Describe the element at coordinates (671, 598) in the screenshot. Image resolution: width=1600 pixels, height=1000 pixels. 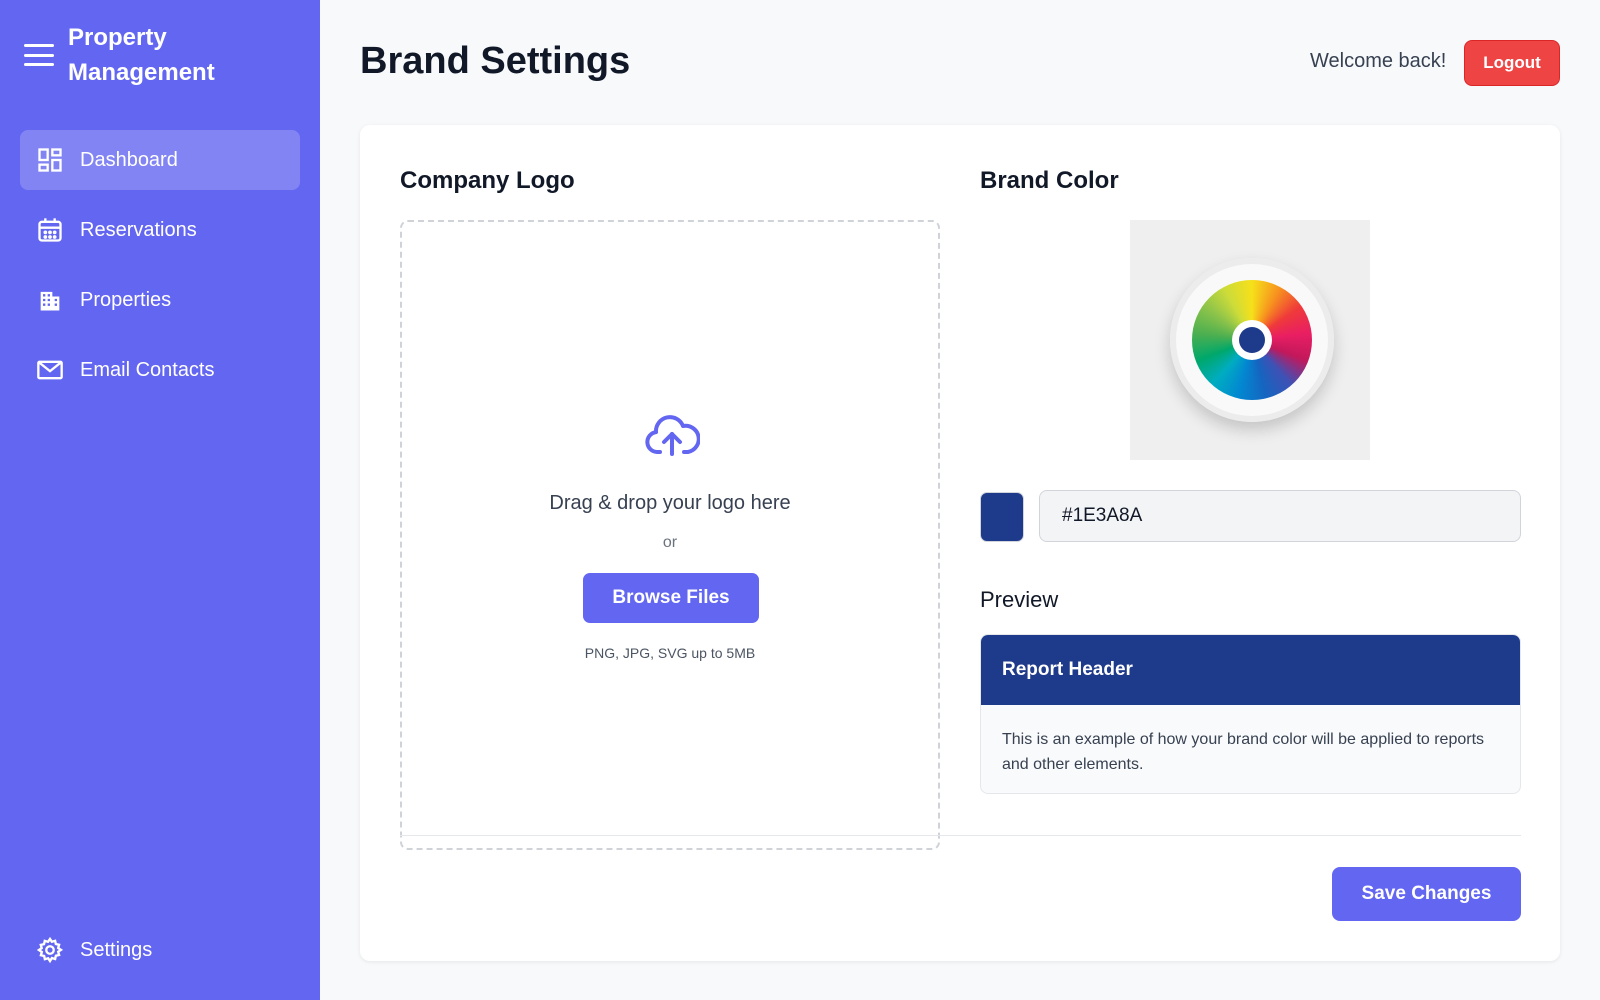
I see `browse-files-button: Browse Files` at that location.